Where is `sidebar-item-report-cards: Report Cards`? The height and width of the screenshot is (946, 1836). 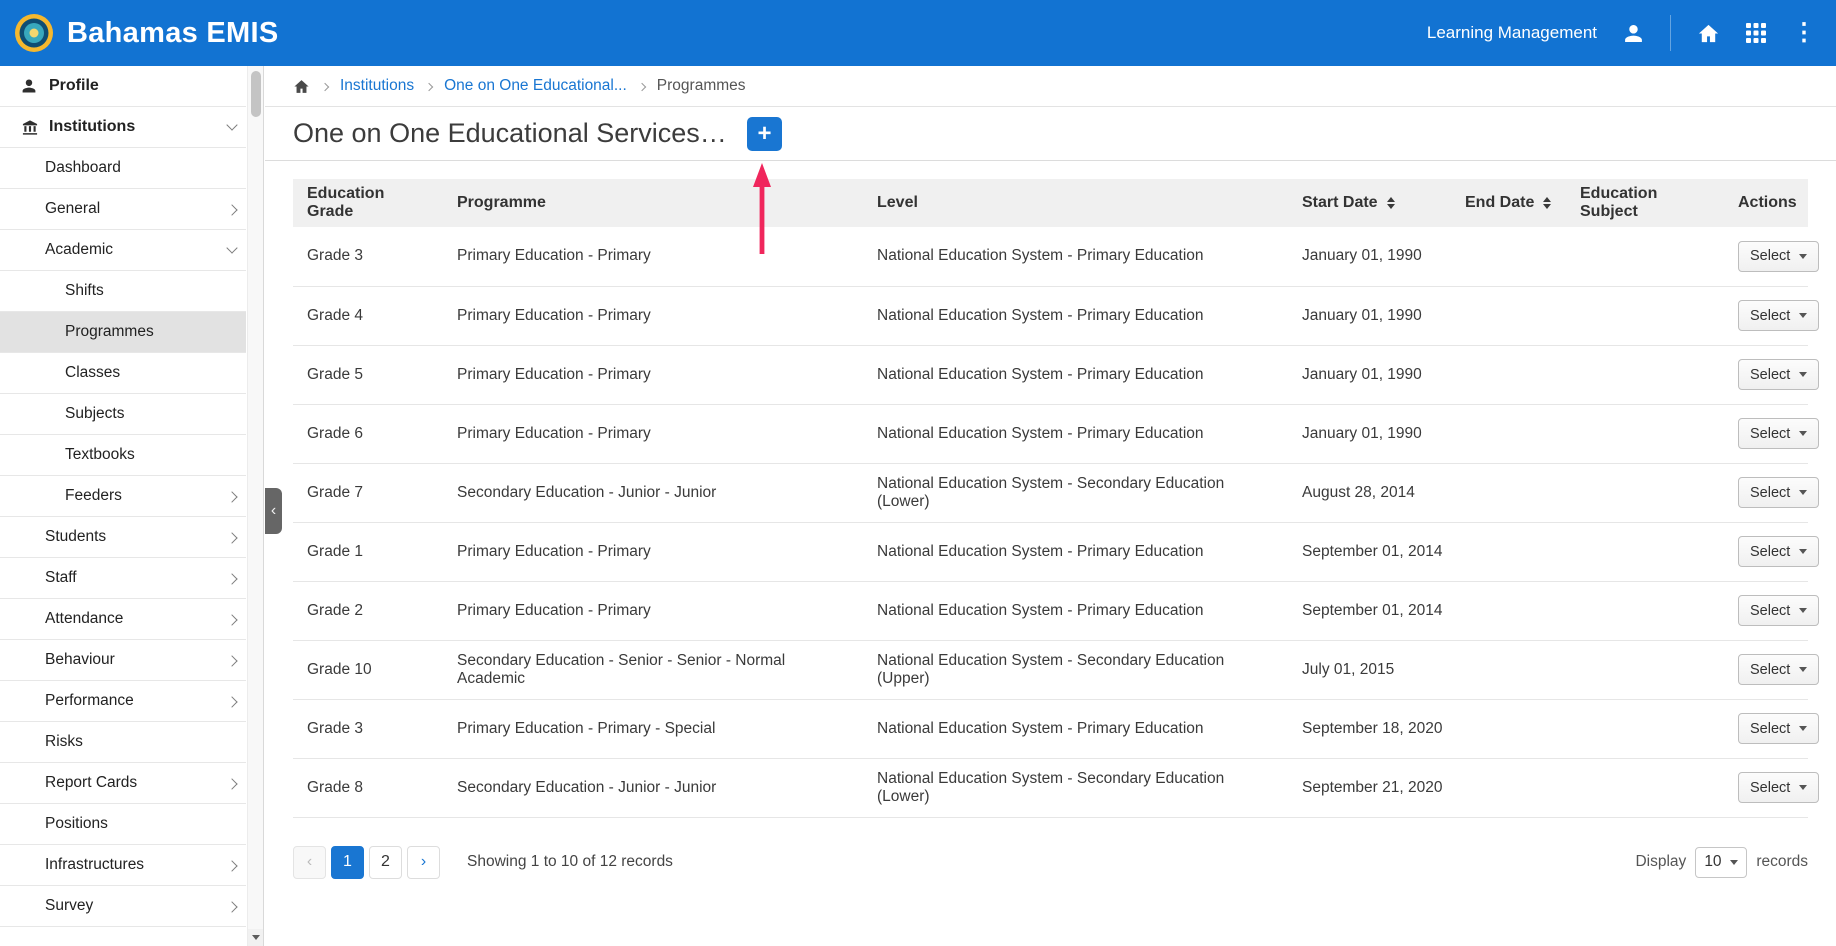 sidebar-item-report-cards: Report Cards is located at coordinates (123, 783).